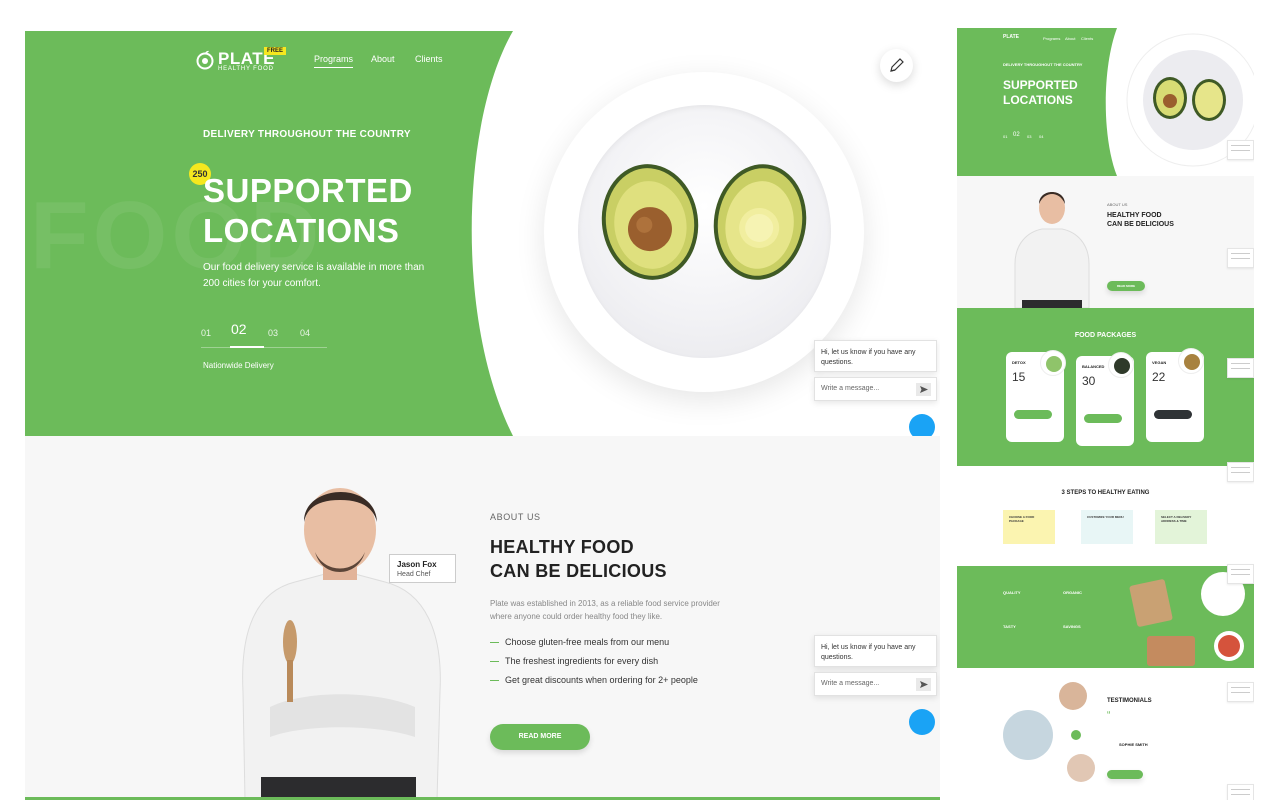 This screenshot has width=1280, height=800. I want to click on thumb-nav-clients: Clients, so click(1087, 38).